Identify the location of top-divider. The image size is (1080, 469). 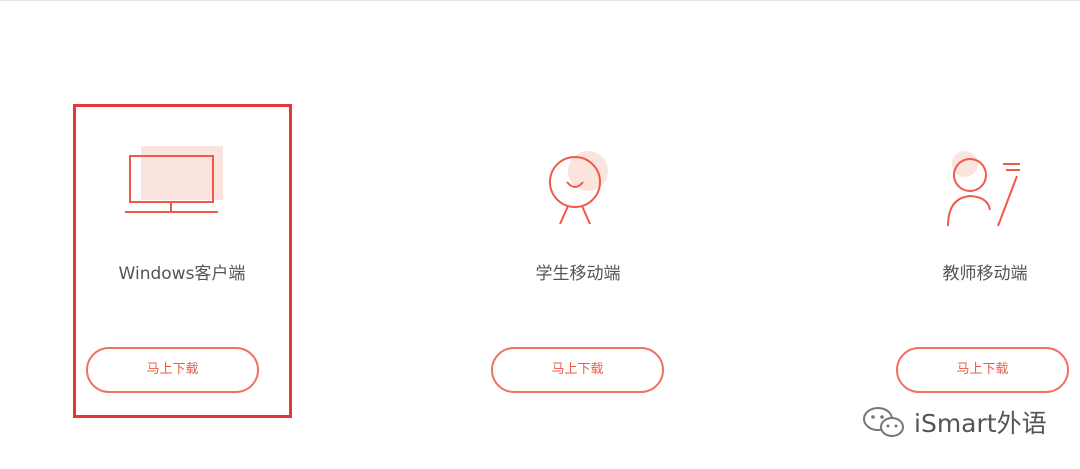
(540, 0).